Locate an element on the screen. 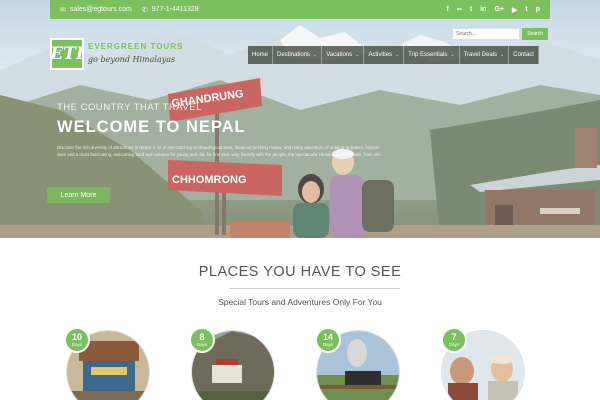 Image resolution: width=600 pixels, height=400 pixels. logo-tagline: go beyond Himalayas is located at coordinates (132, 59).